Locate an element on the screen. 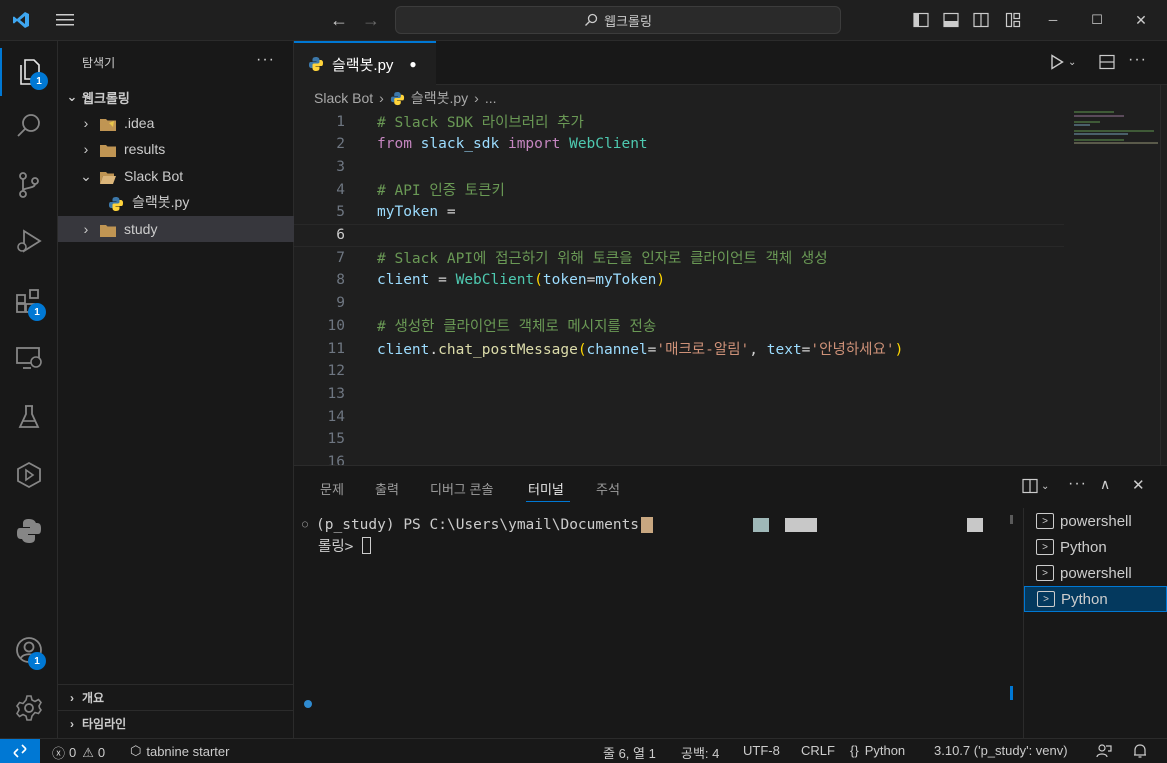 The width and height of the screenshot is (1167, 763). code-line: 8 client = WebClient(token=myToken) is located at coordinates (679, 280).